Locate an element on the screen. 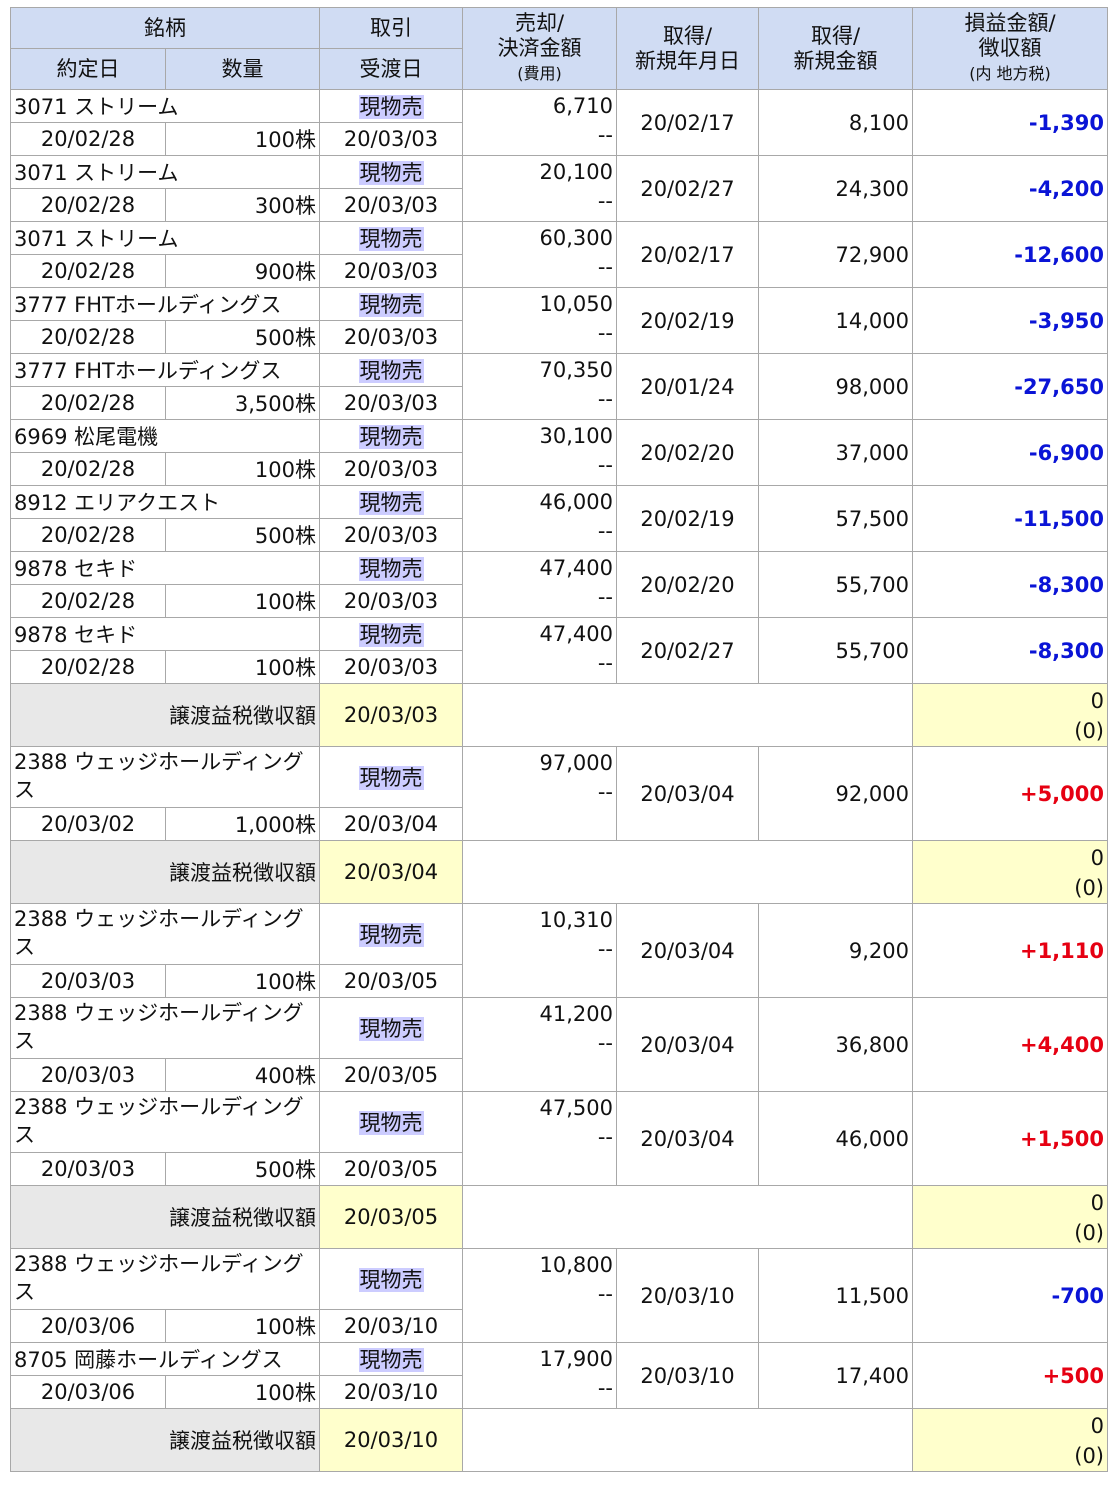  sale-amount-cell: 47,500 -- is located at coordinates (539, 1138).